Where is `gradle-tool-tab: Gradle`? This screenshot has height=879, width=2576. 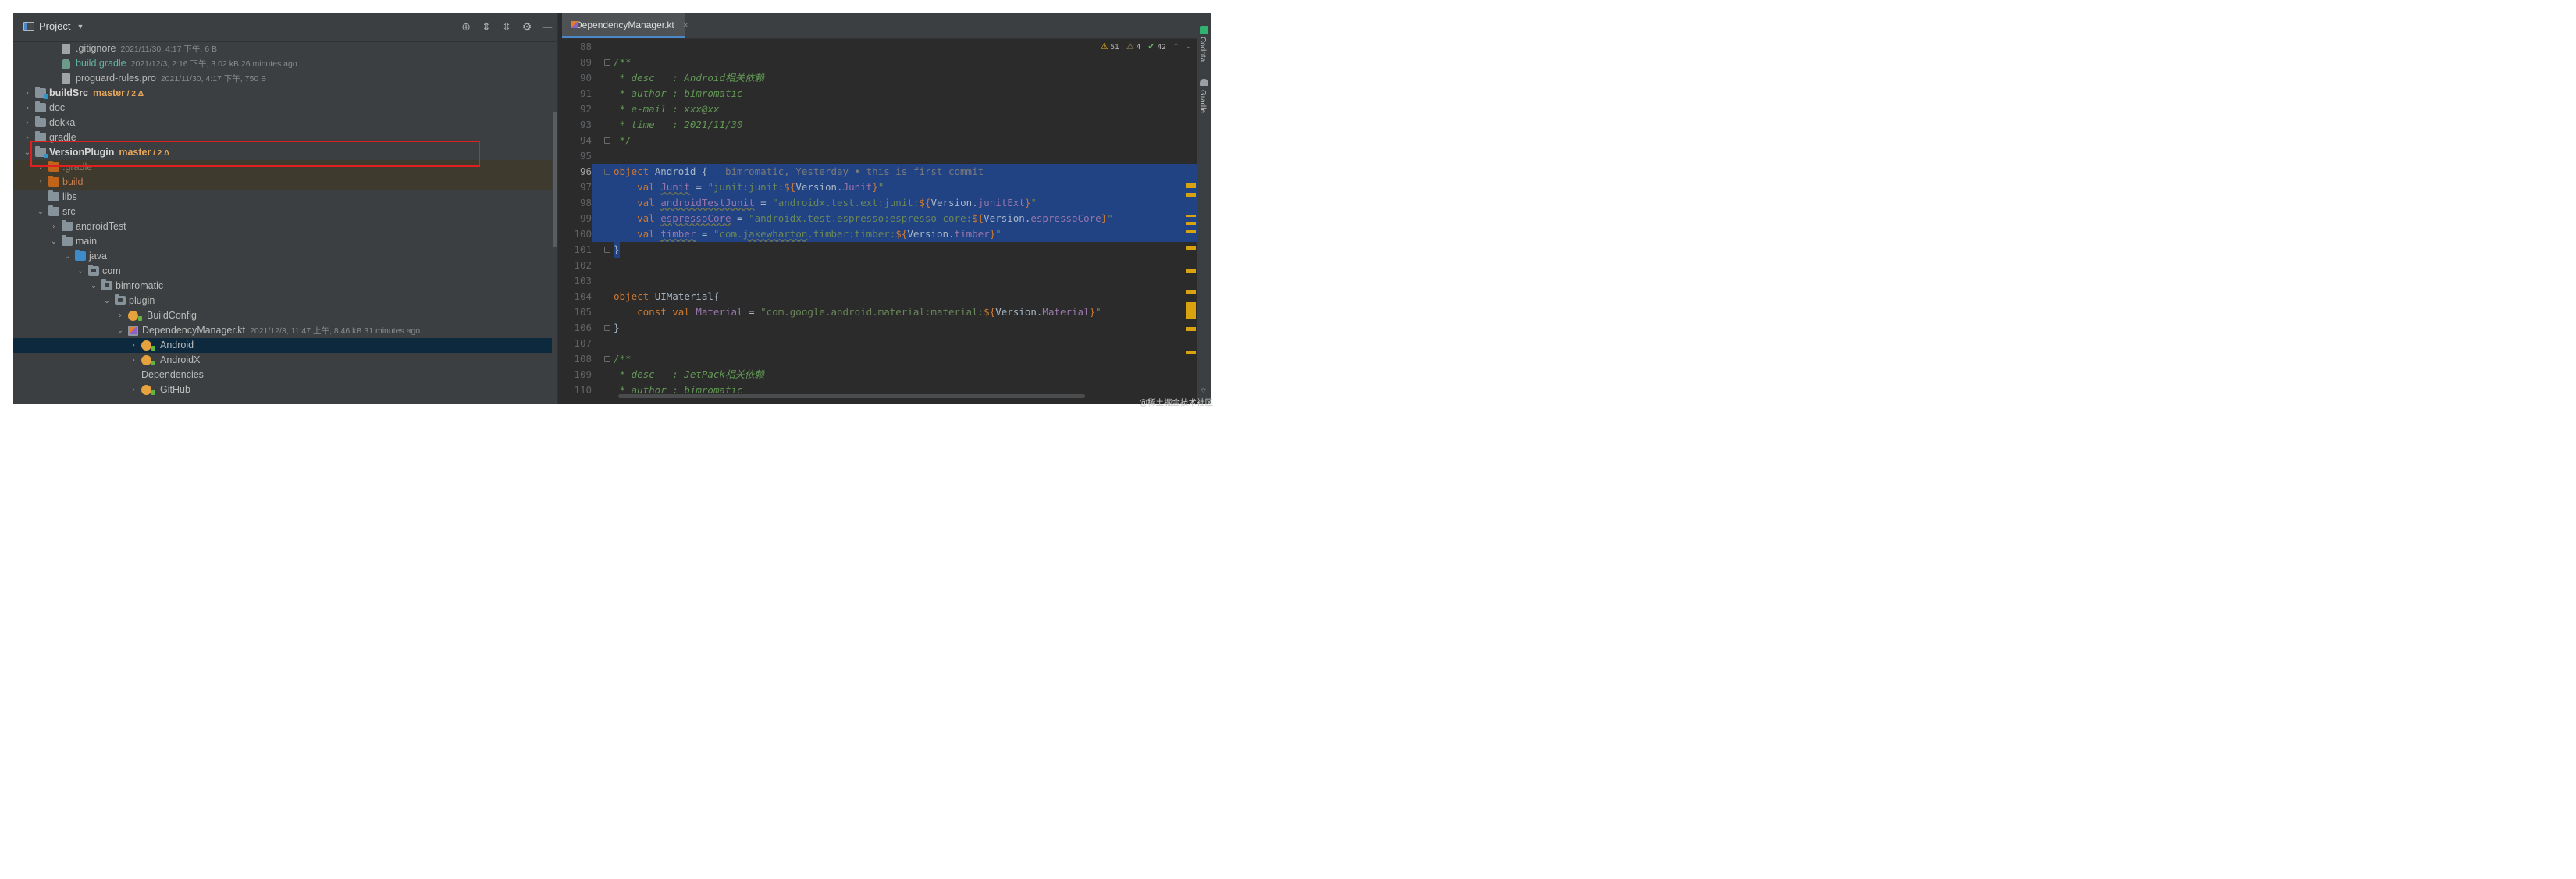 gradle-tool-tab: Gradle is located at coordinates (1202, 102).